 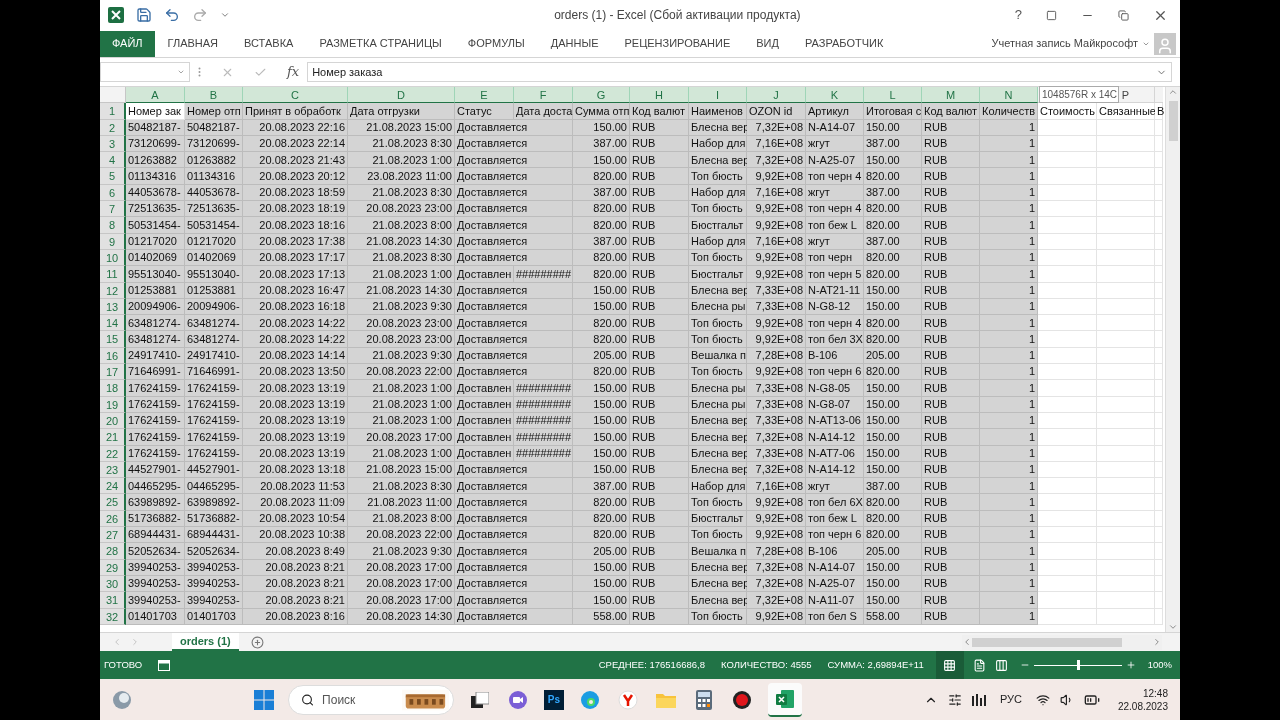 I want to click on column-header: F, so click(x=543, y=95).